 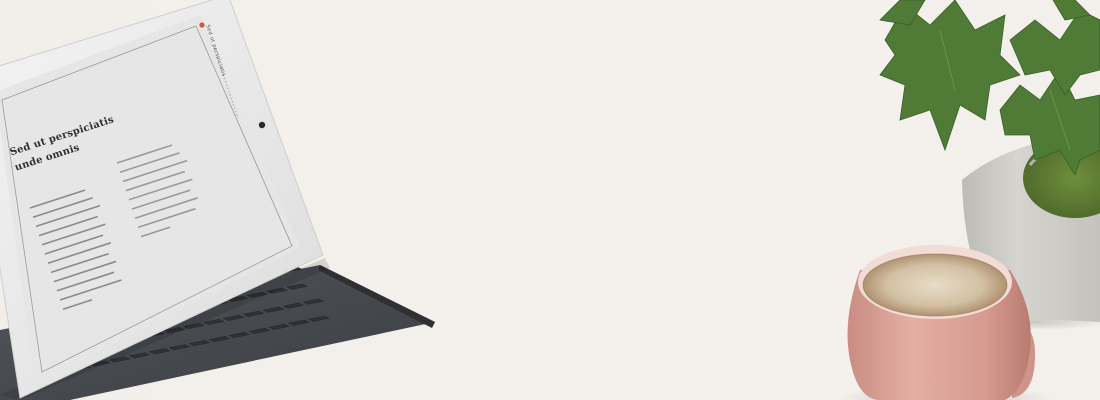 What do you see at coordinates (989, 88) in the screenshot?
I see `plant-leaves` at bounding box center [989, 88].